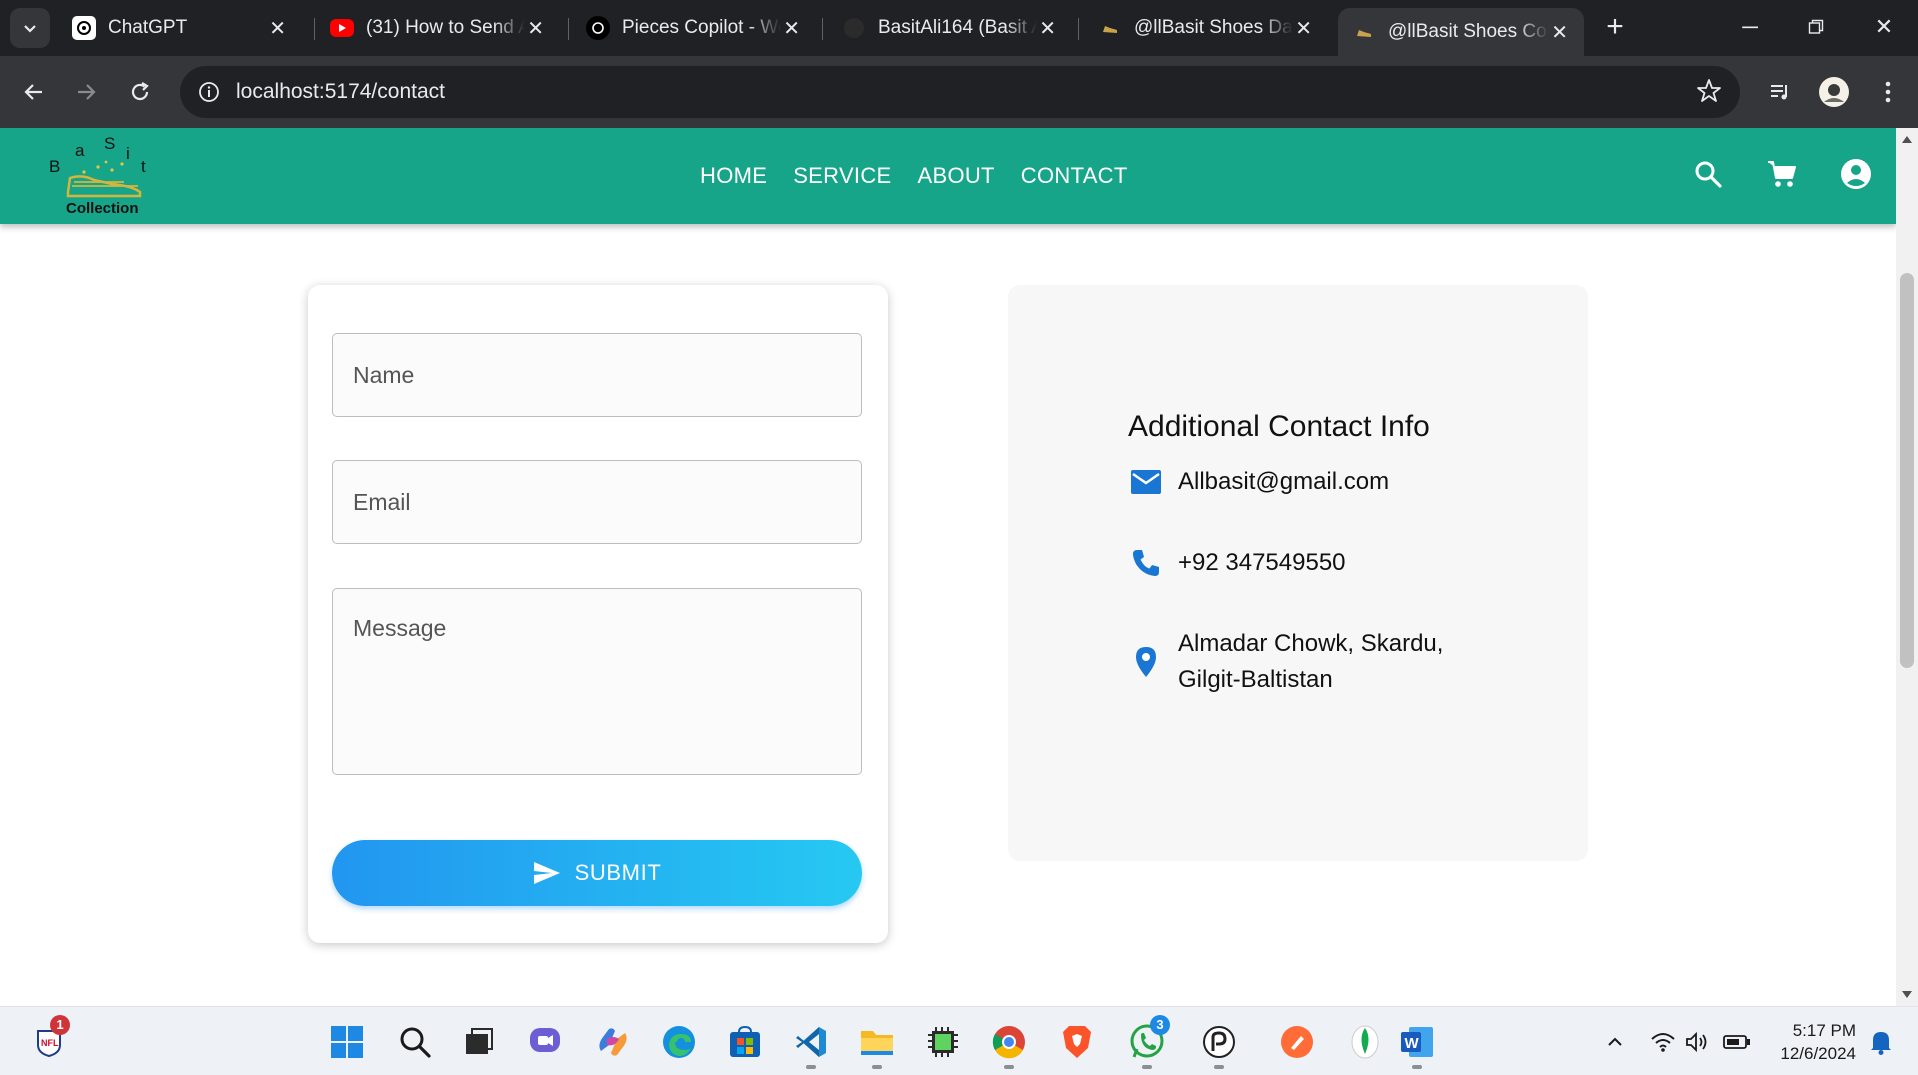  What do you see at coordinates (1888, 92) in the screenshot?
I see `browser-menu-button` at bounding box center [1888, 92].